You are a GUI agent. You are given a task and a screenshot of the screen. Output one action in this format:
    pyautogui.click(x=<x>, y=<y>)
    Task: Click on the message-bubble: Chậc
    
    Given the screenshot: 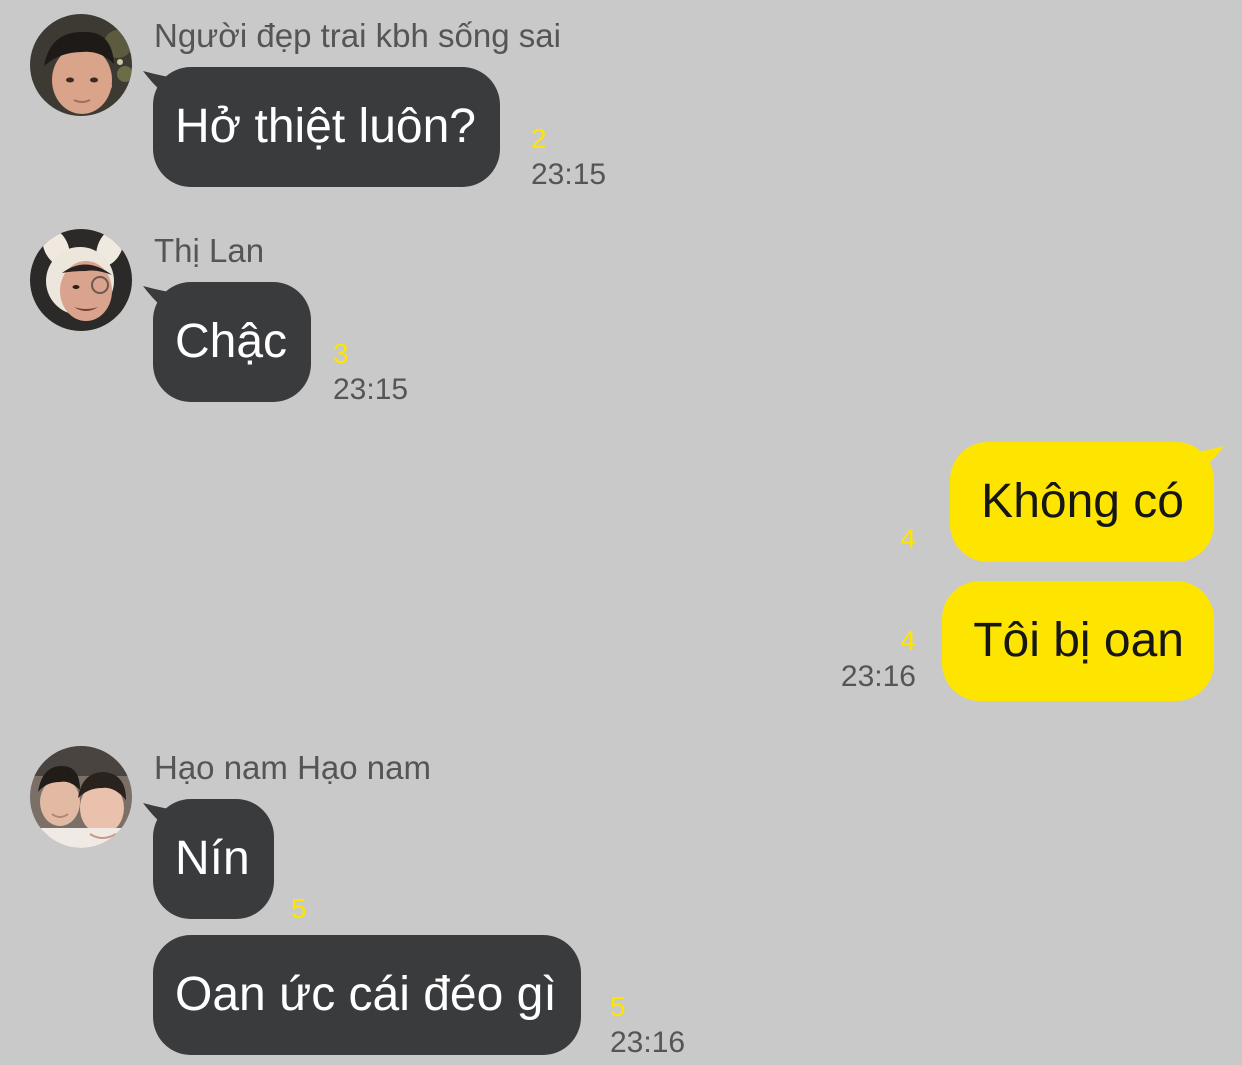 What is the action you would take?
    pyautogui.click(x=232, y=342)
    